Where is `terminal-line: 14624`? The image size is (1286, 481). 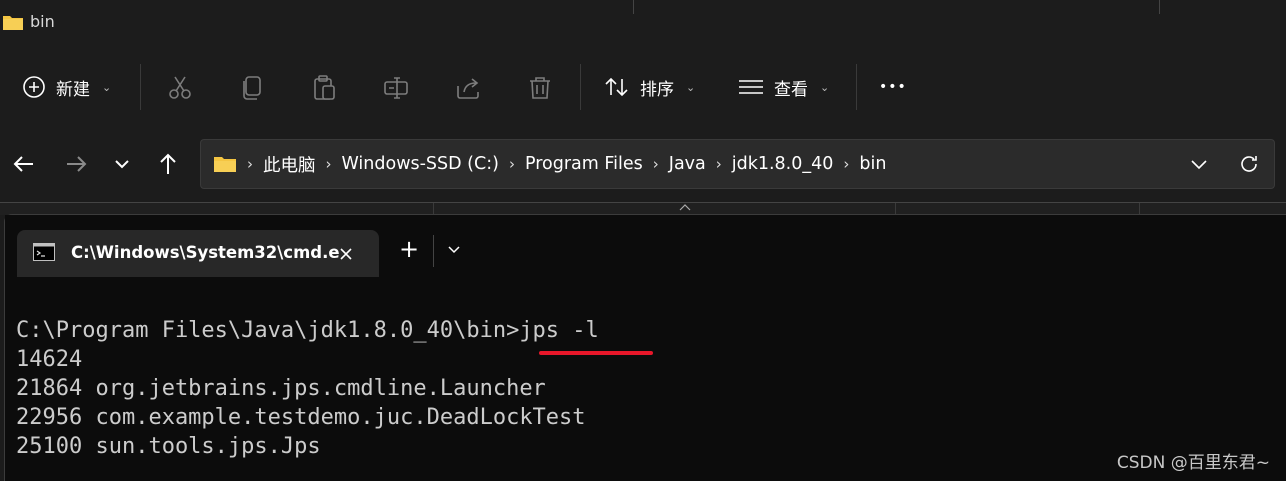 terminal-line: 14624 is located at coordinates (49, 359).